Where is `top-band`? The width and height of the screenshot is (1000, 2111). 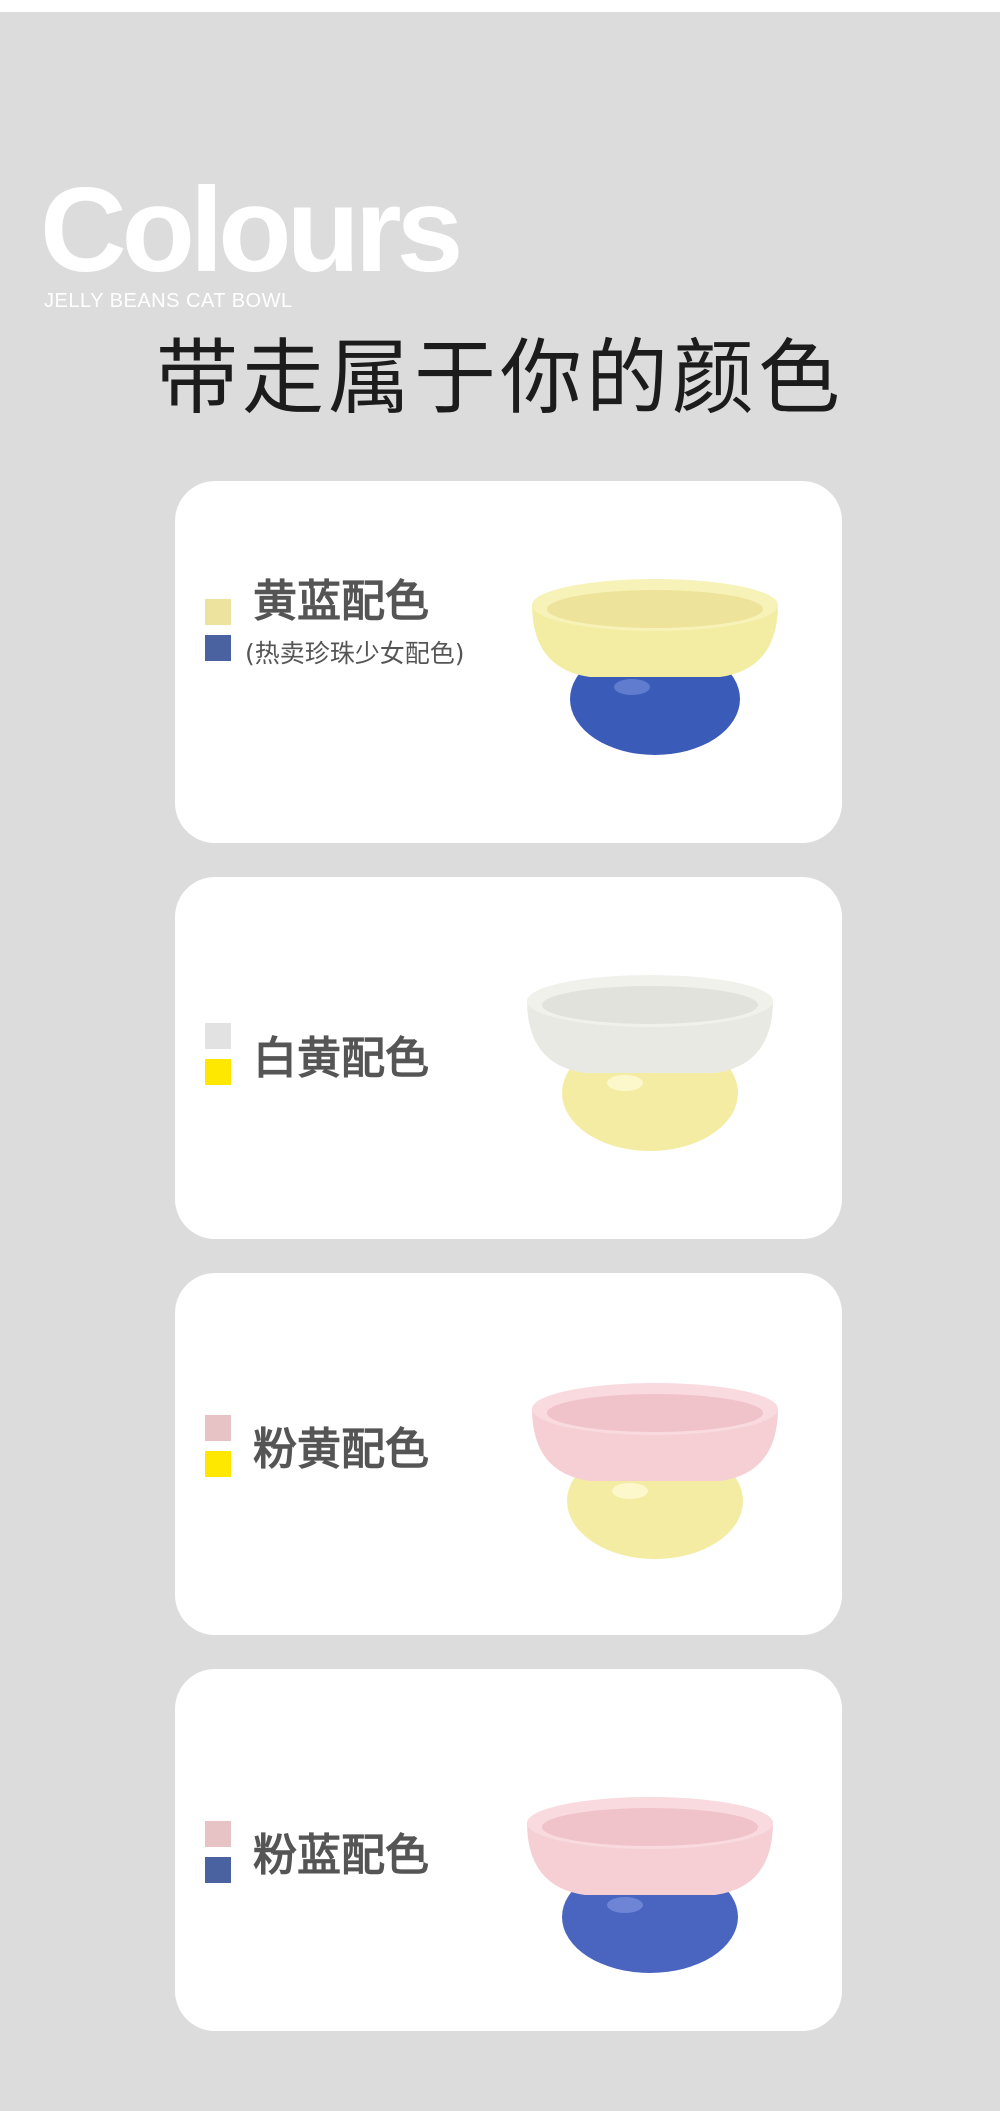
top-band is located at coordinates (500, 6).